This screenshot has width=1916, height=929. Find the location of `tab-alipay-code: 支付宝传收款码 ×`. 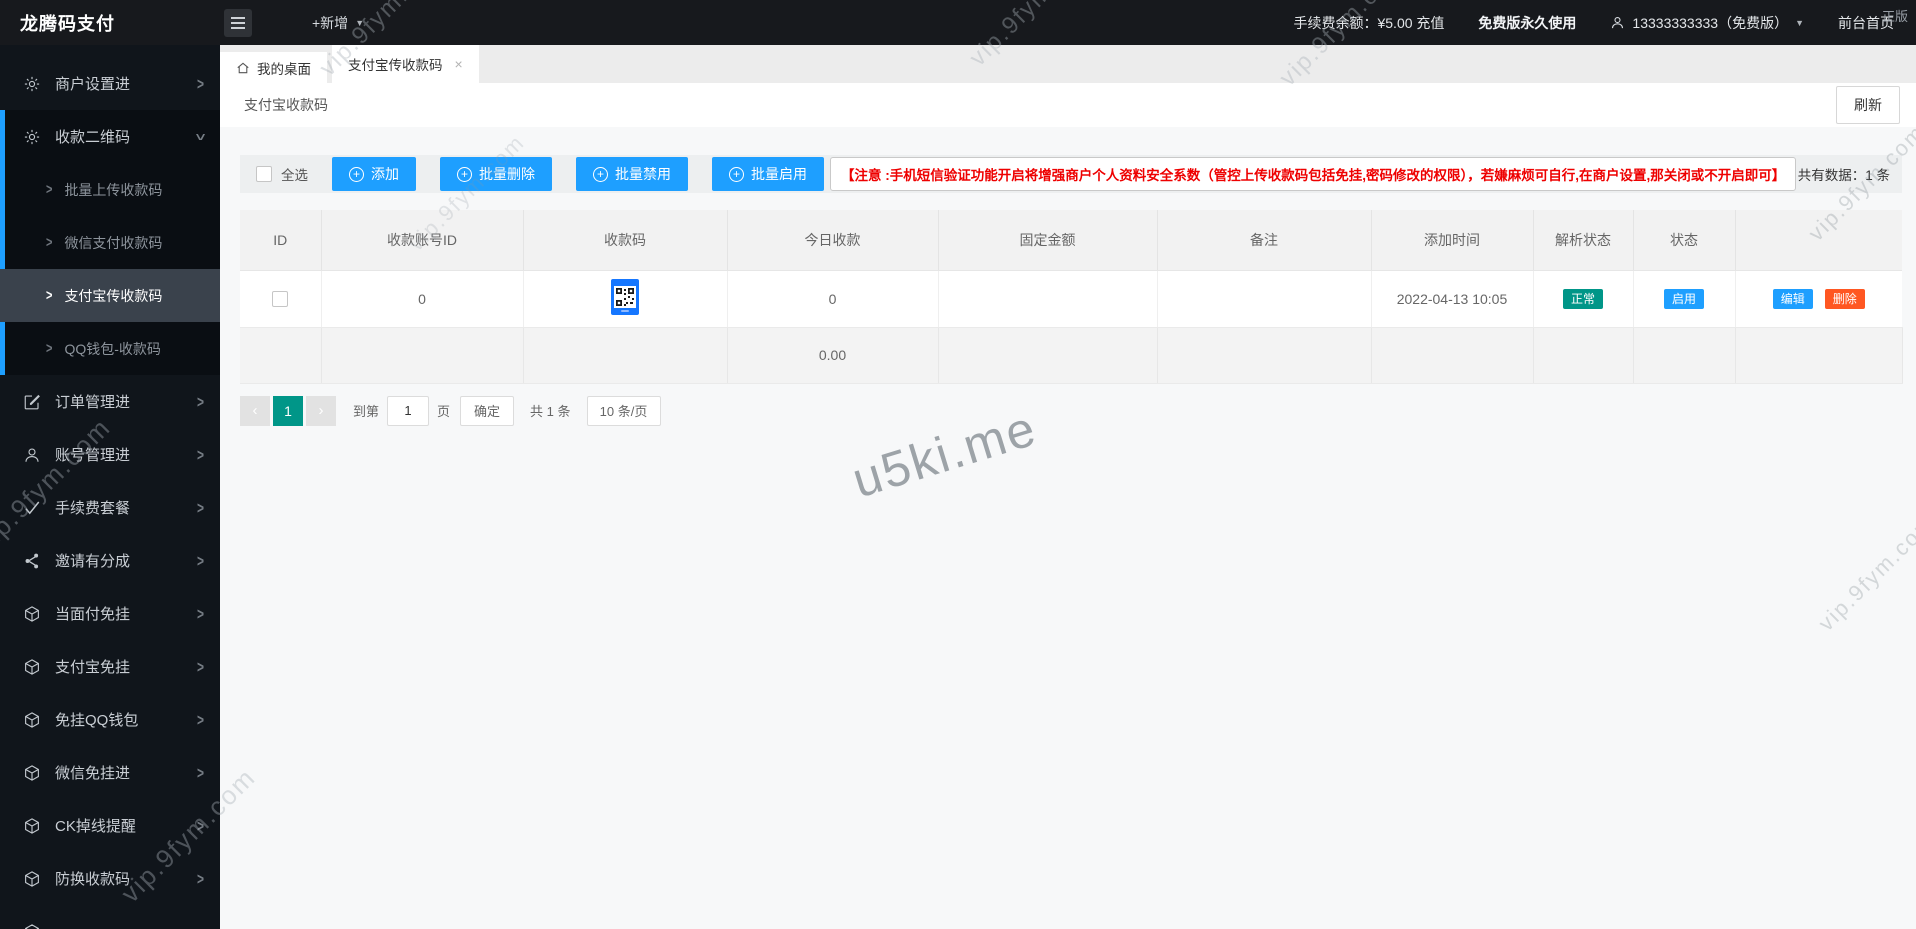

tab-alipay-code: 支付宝传收款码 × is located at coordinates (405, 64).